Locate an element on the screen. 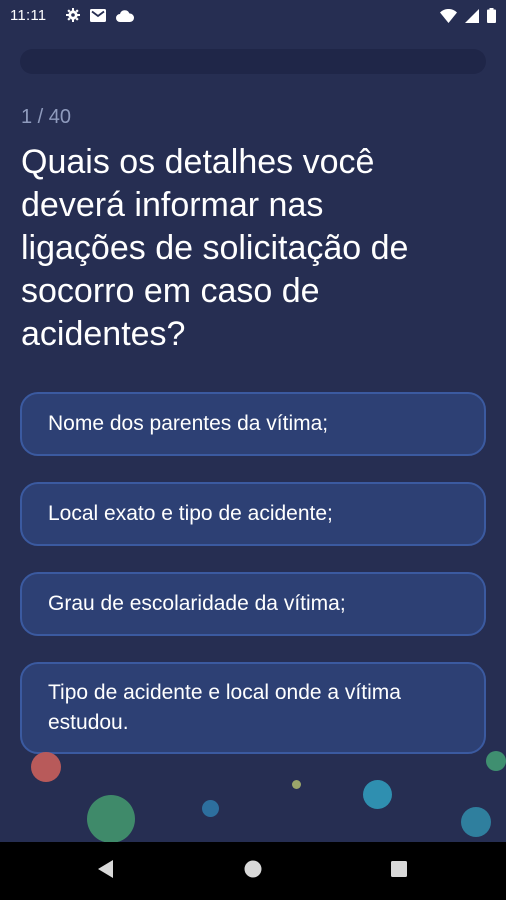 This screenshot has height=900, width=506. status-system-icons is located at coordinates (468, 18).